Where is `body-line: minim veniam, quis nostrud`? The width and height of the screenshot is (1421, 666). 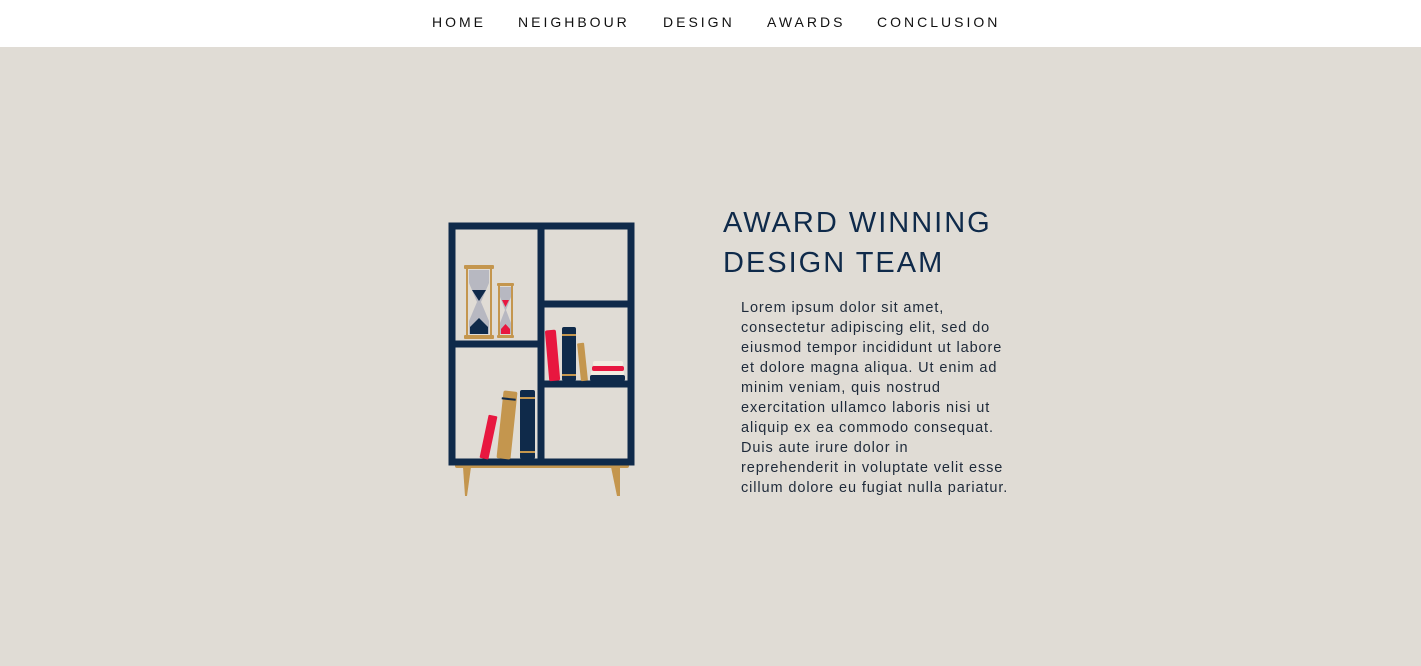
body-line: minim veniam, quis nostrud is located at coordinates (841, 388).